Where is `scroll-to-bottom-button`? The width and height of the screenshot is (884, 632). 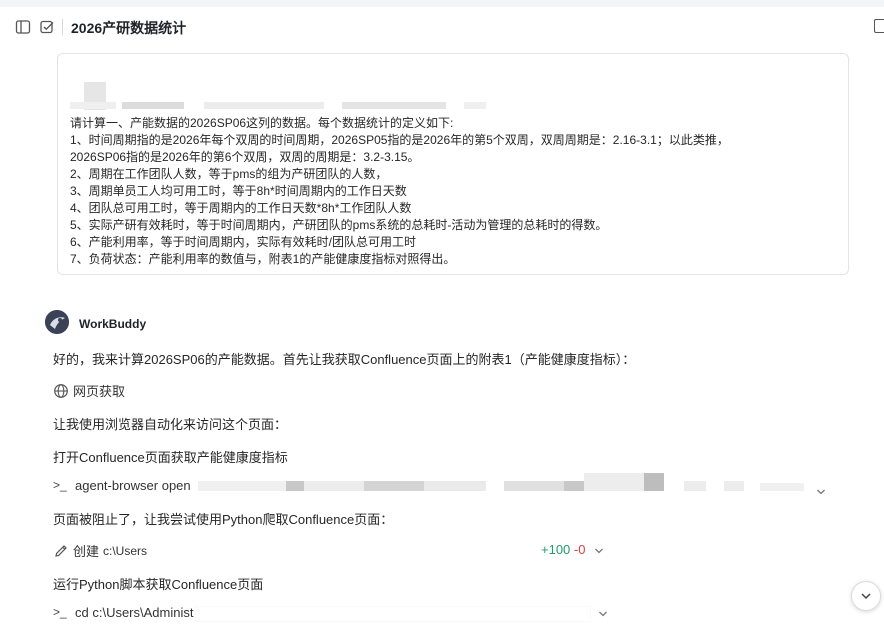 scroll-to-bottom-button is located at coordinates (866, 596).